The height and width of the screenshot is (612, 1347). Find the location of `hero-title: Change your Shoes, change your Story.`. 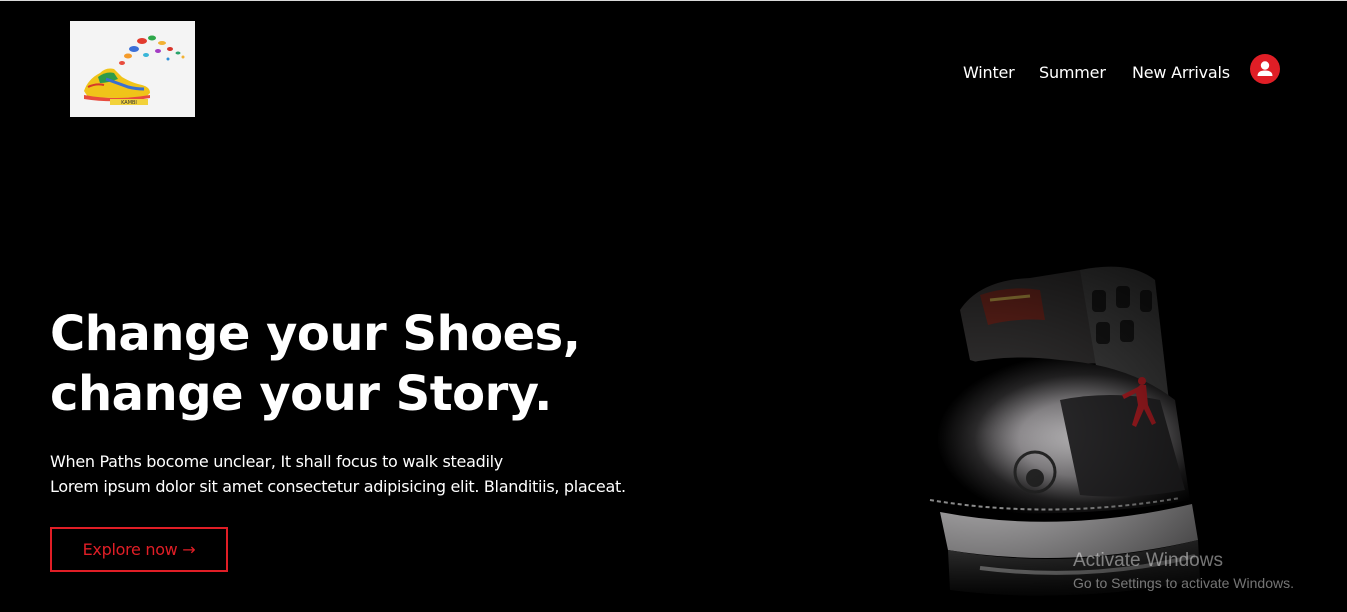

hero-title: Change your Shoes, change your Story. is located at coordinates (315, 364).